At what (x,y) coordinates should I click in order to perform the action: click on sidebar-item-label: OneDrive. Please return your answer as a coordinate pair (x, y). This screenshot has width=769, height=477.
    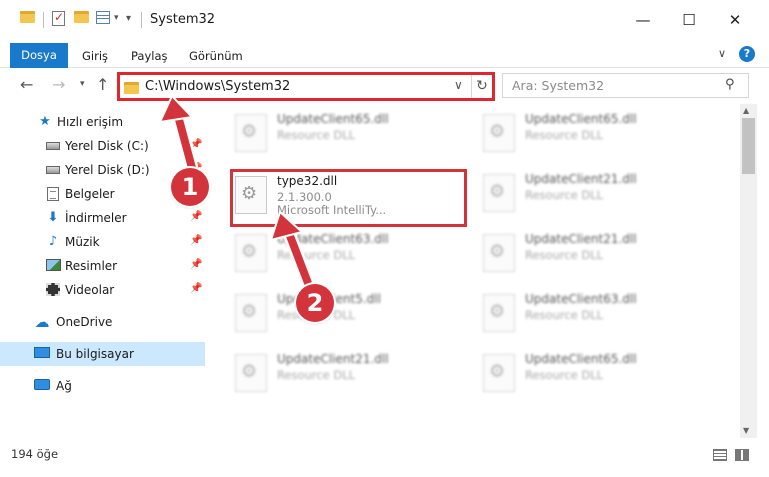
    Looking at the image, I should click on (84, 322).